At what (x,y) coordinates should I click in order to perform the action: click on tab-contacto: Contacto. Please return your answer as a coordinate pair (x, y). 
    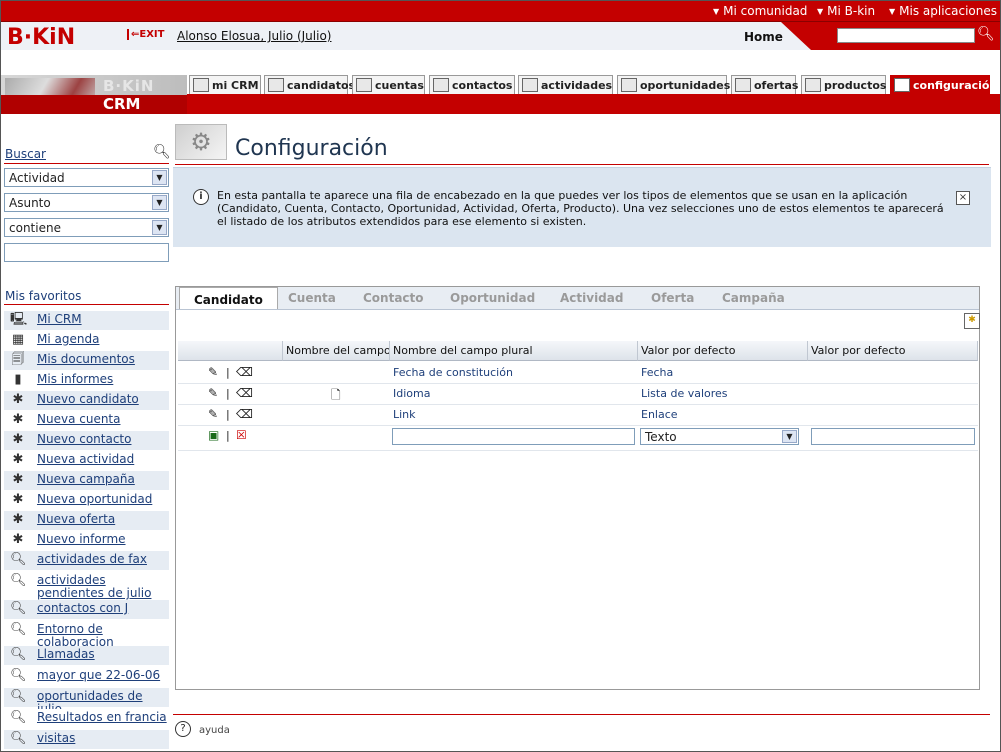
    Looking at the image, I should click on (393, 298).